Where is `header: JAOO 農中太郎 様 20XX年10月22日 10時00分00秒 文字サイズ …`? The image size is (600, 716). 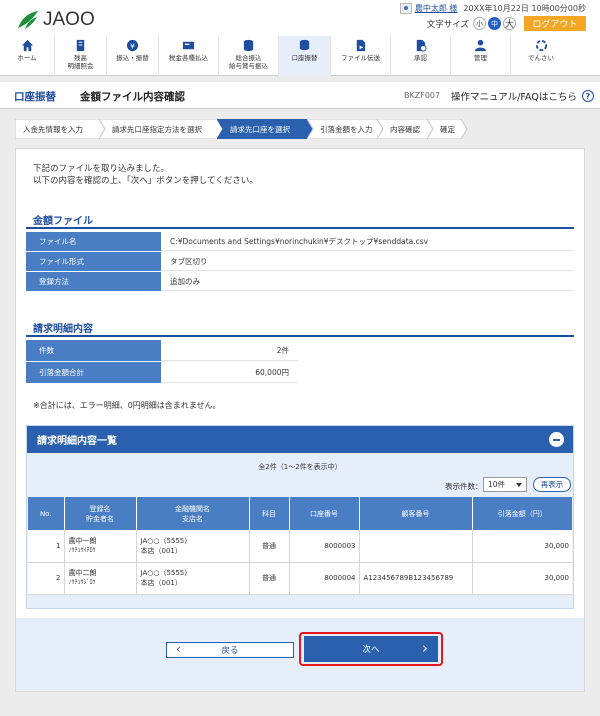 header: JAOO 農中太郎 様 20XX年10月22日 10時00分00秒 文字サイズ … is located at coordinates (300, 18).